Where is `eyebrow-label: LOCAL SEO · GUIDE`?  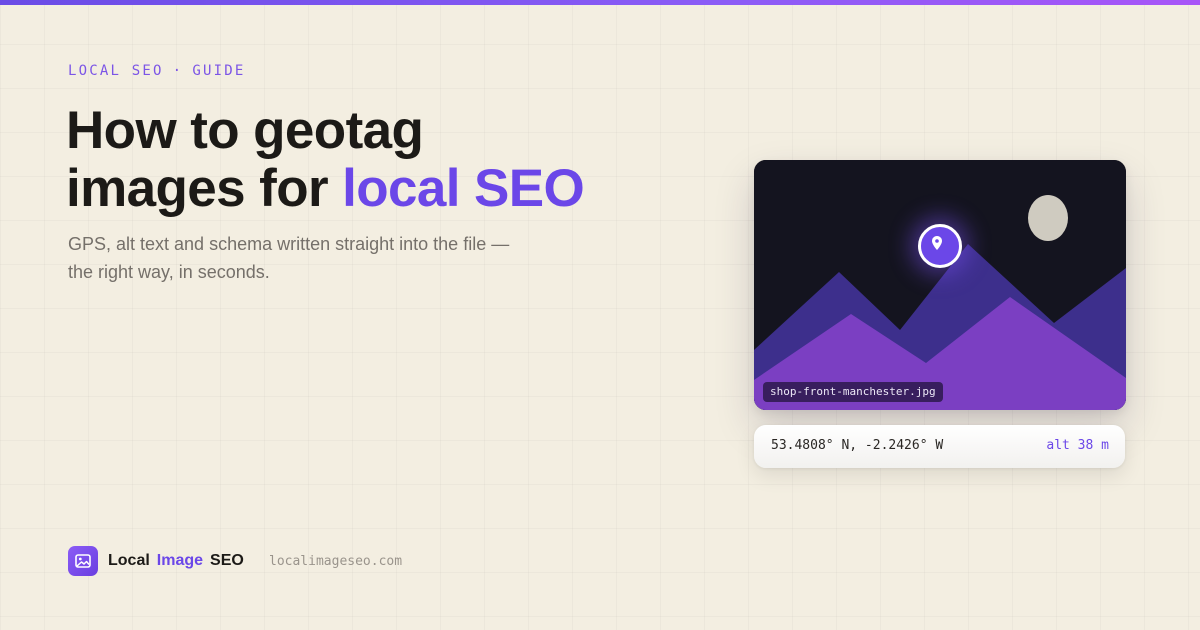
eyebrow-label: LOCAL SEO · GUIDE is located at coordinates (156, 71).